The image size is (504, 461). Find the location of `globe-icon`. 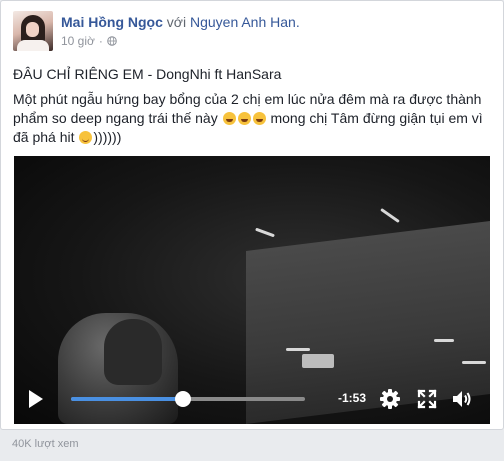

globe-icon is located at coordinates (112, 41).